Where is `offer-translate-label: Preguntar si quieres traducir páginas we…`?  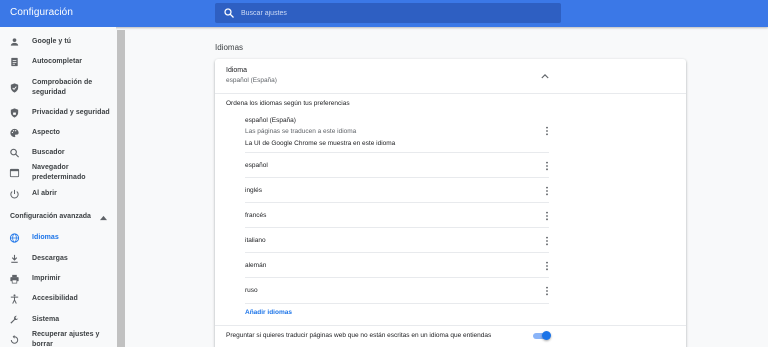 offer-translate-label: Preguntar si quieres traducir páginas we… is located at coordinates (359, 335).